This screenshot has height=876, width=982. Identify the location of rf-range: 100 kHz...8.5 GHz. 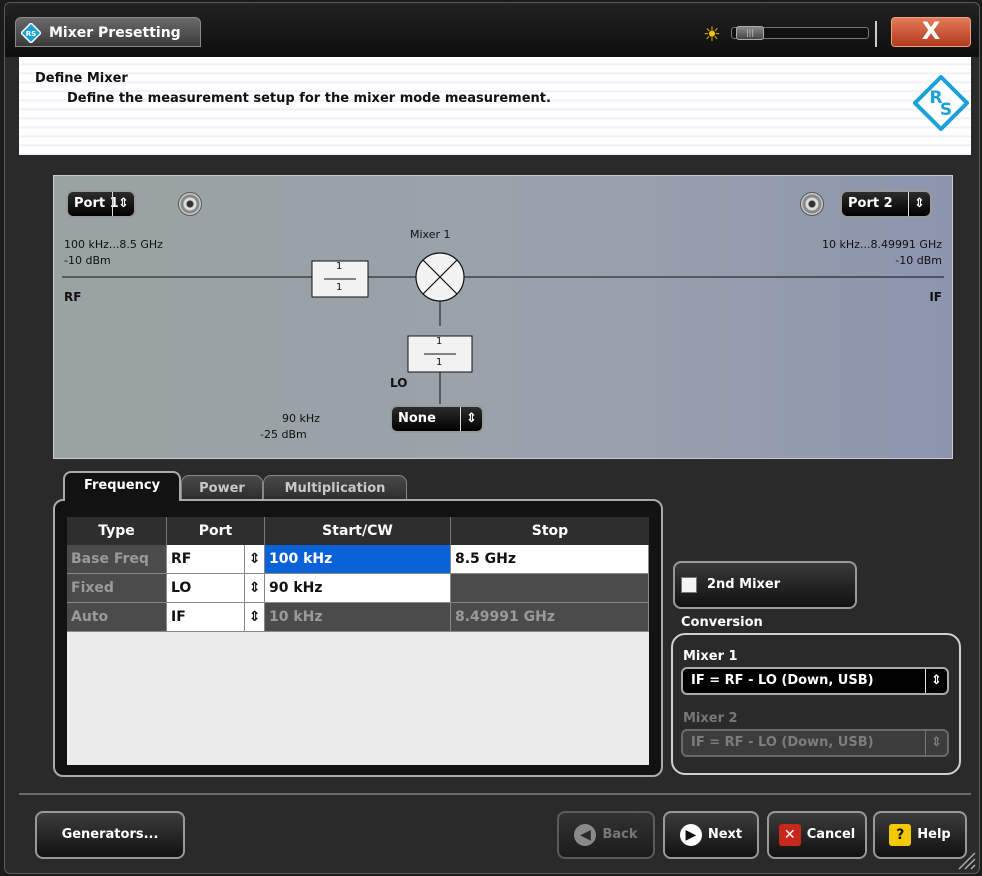
(113, 244).